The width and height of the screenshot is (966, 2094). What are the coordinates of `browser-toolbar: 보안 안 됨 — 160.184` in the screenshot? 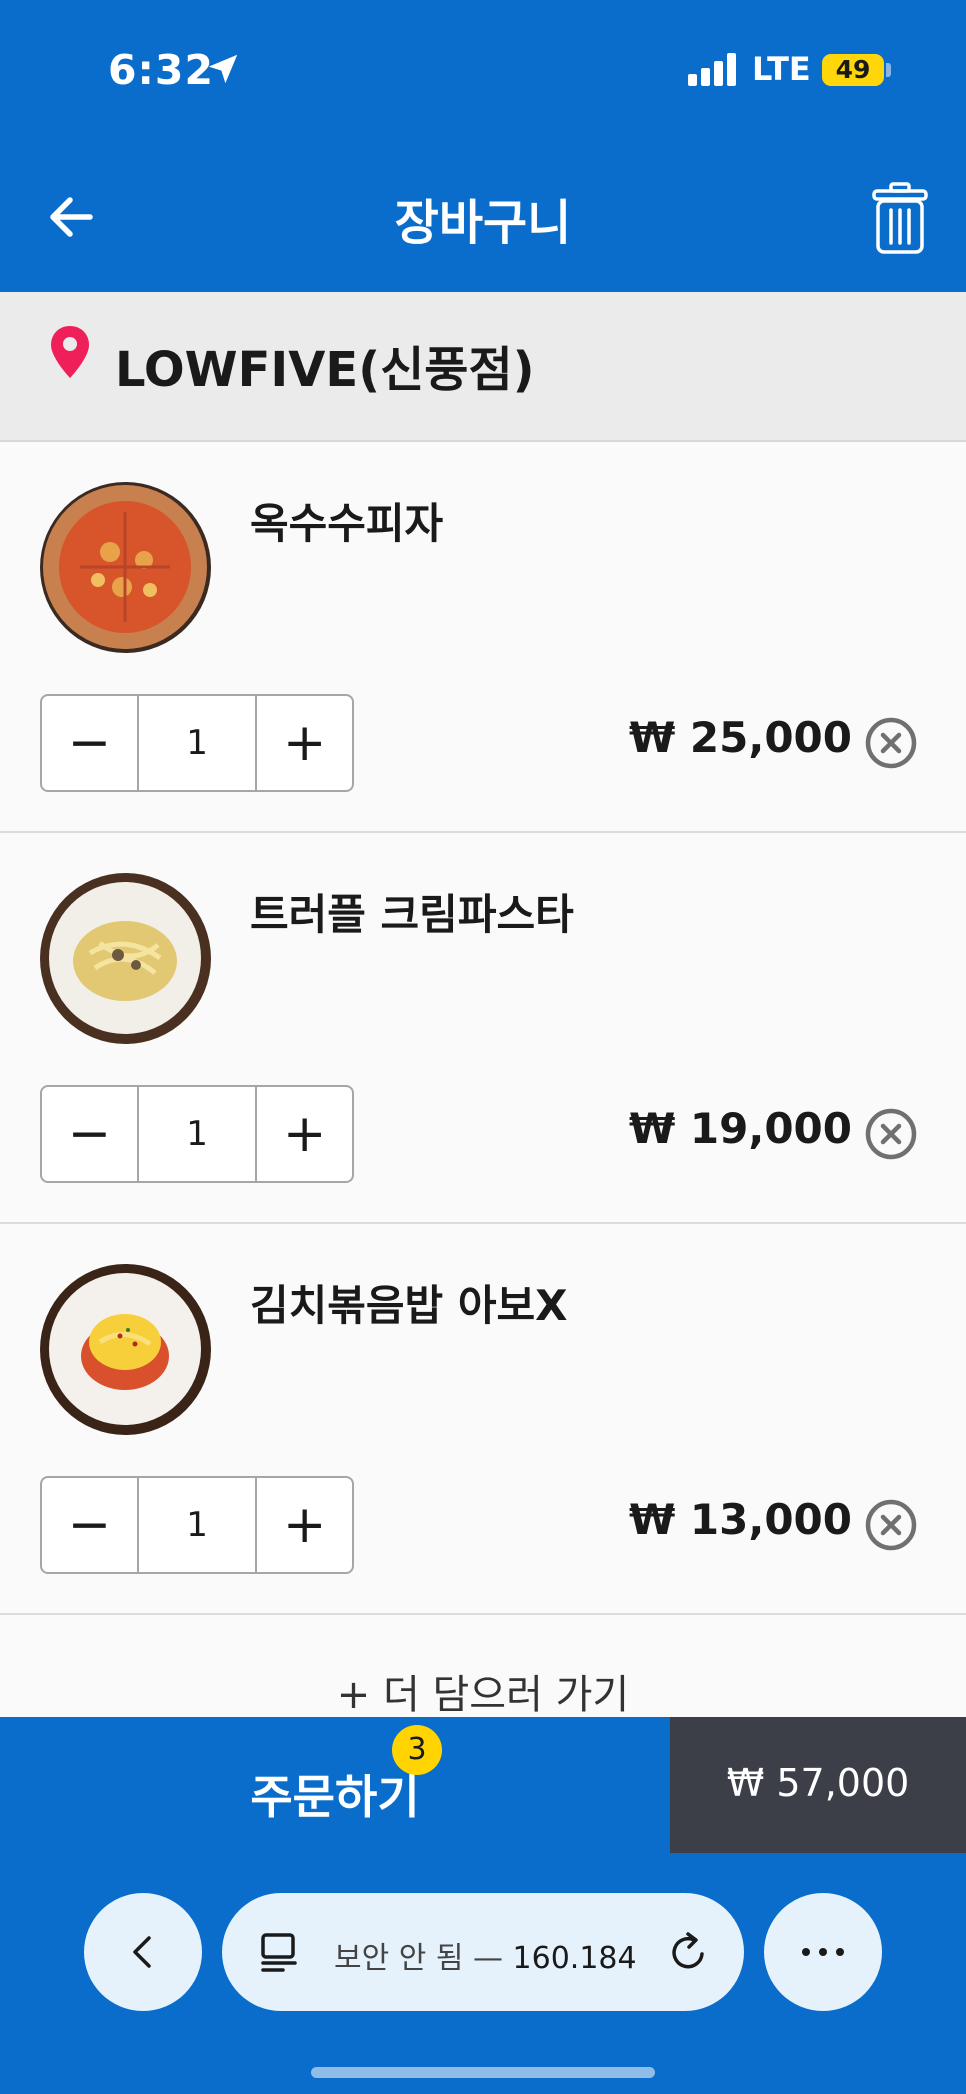 It's located at (483, 1973).